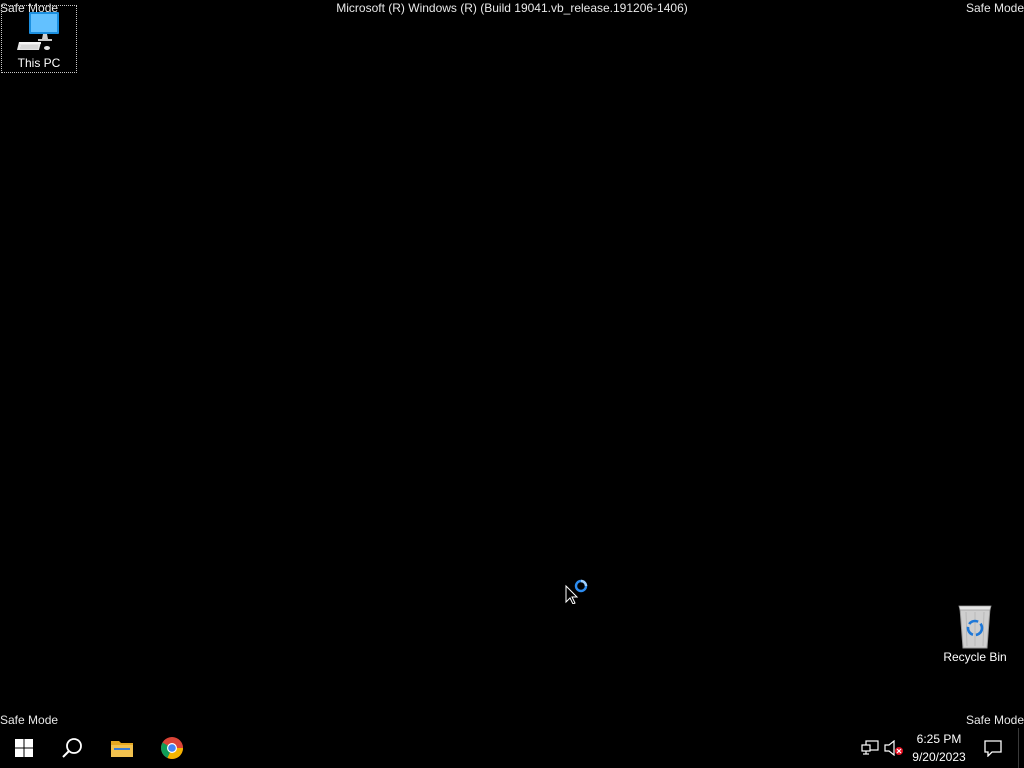 The height and width of the screenshot is (768, 1024). I want to click on chrome-button, so click(172, 748).